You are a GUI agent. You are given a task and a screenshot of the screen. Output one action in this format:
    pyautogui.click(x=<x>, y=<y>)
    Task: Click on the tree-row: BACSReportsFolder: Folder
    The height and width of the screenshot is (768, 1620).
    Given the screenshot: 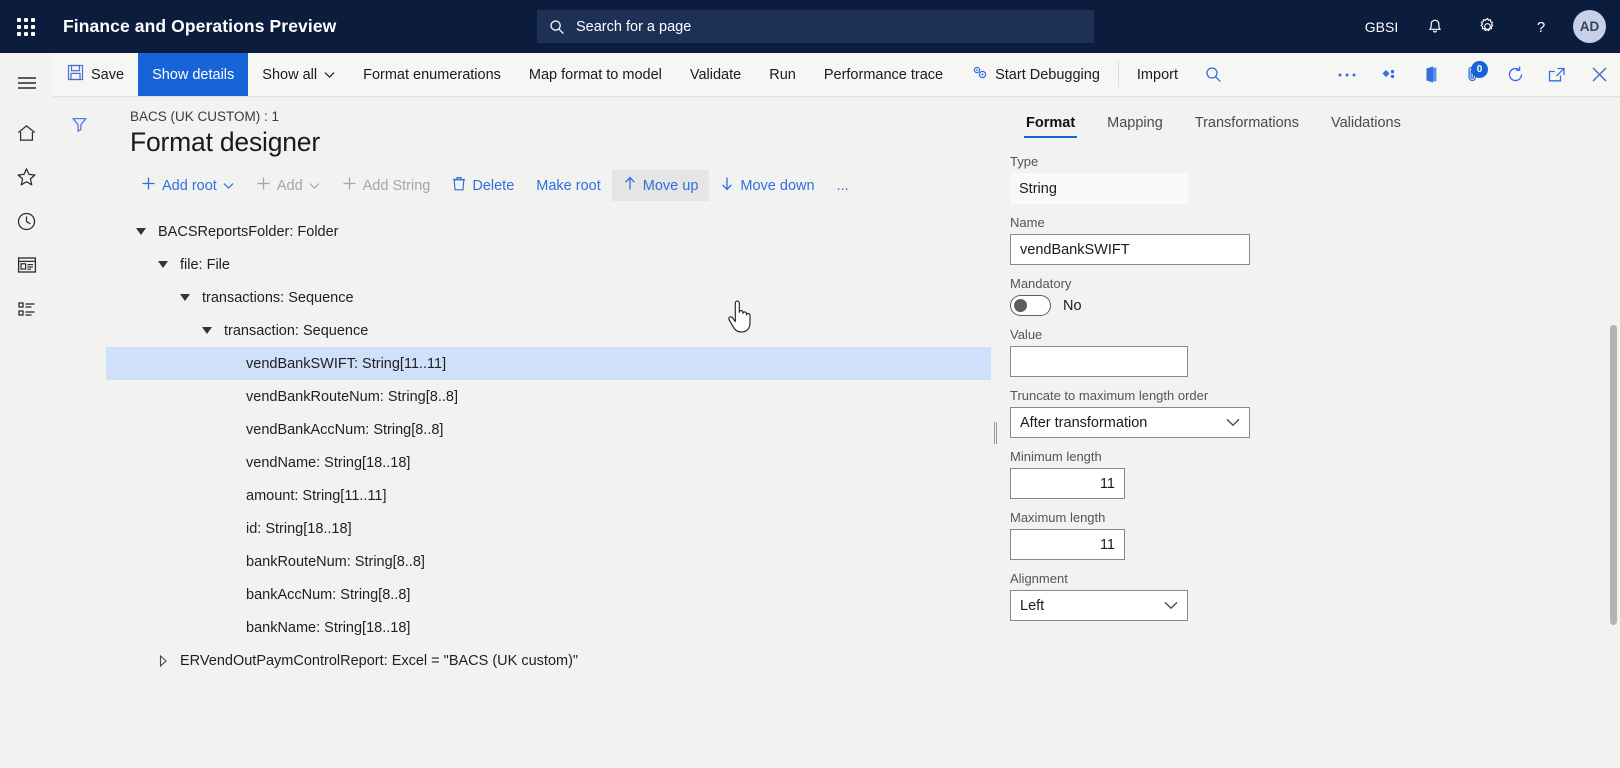 What is the action you would take?
    pyautogui.click(x=548, y=231)
    